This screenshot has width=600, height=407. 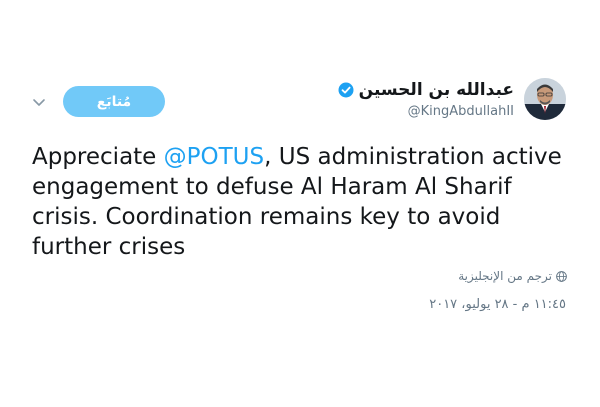 What do you see at coordinates (39, 102) in the screenshot?
I see `chevron-down-icon` at bounding box center [39, 102].